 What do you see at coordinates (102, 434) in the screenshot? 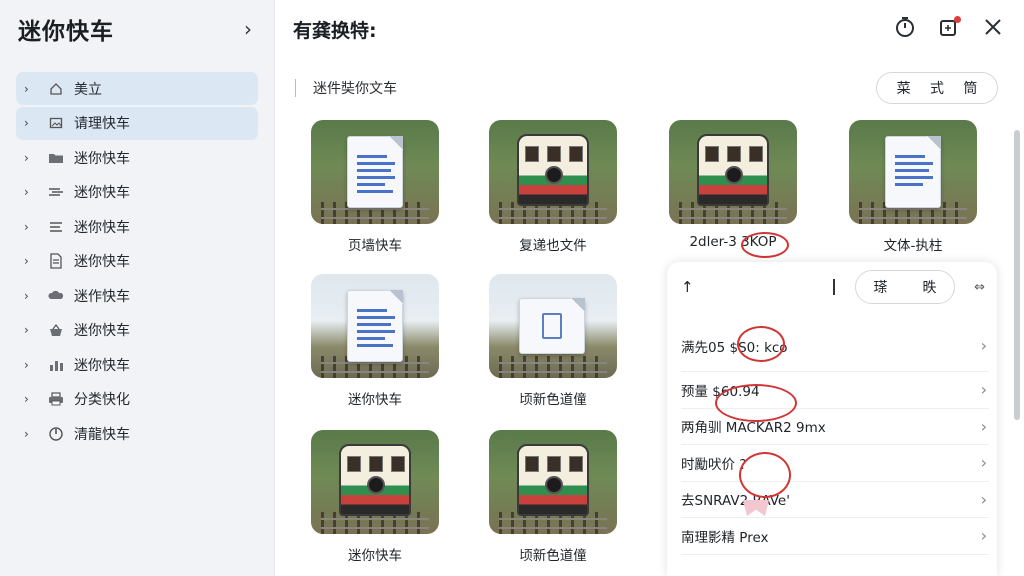
I see `sidebar-item-label: 清龍快车` at bounding box center [102, 434].